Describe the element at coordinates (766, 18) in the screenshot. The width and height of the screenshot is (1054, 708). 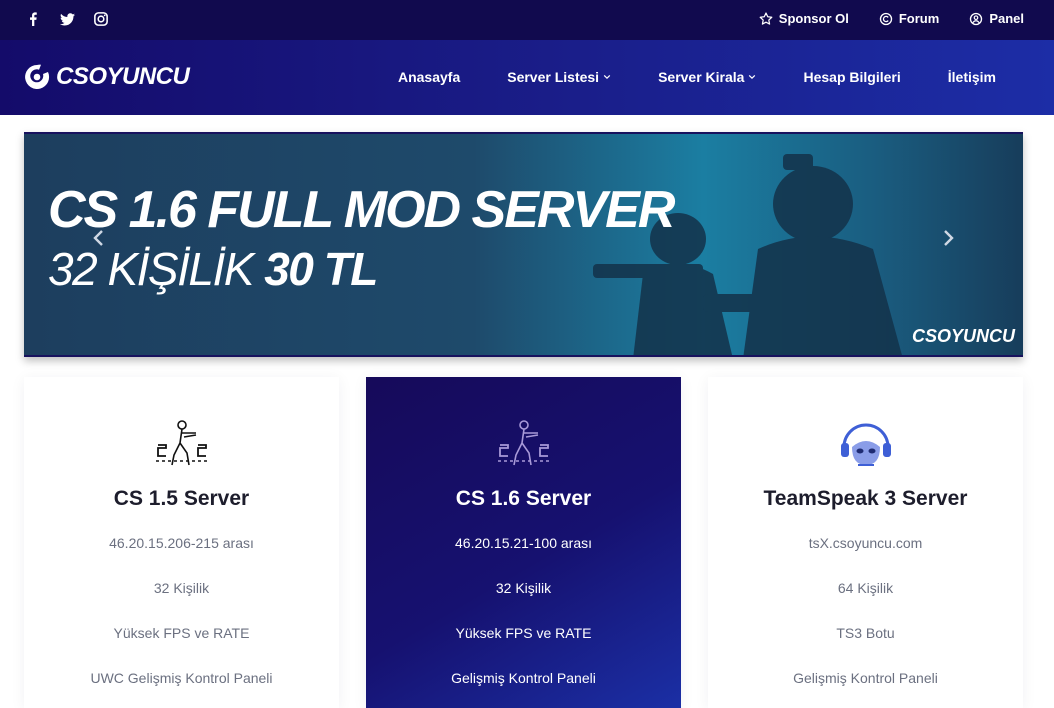
I see `star-icon` at that location.